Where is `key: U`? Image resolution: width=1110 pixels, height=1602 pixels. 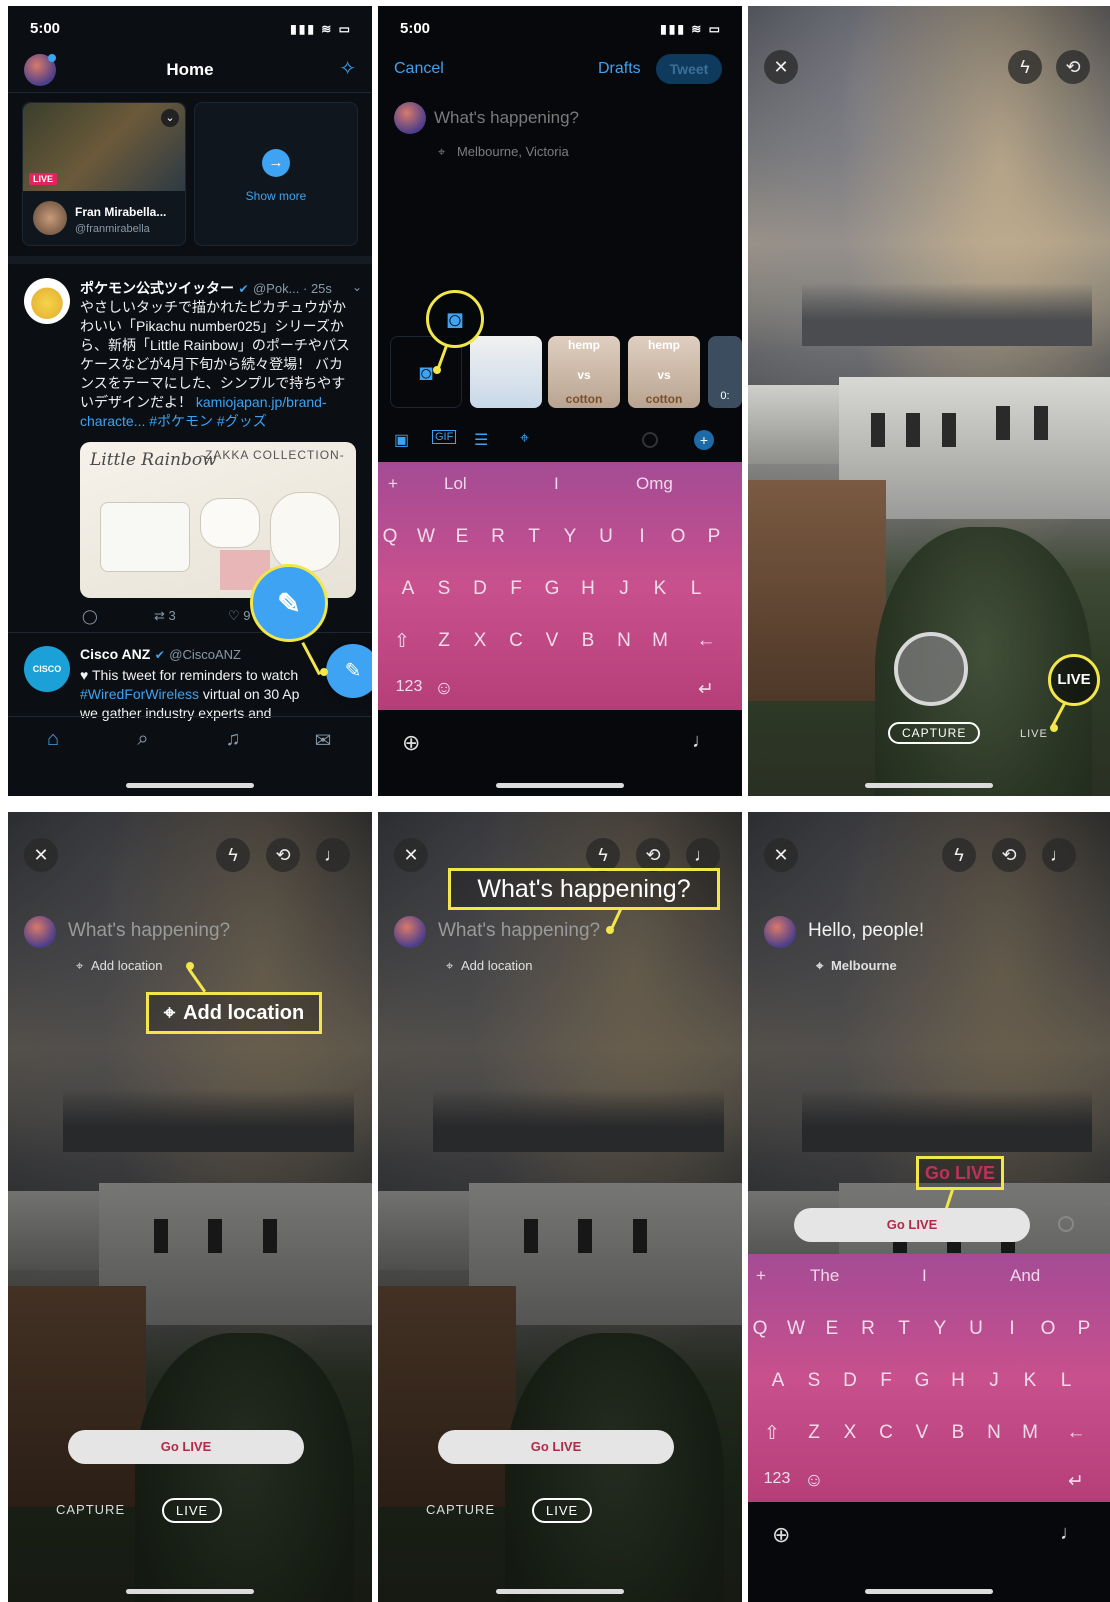
key: U is located at coordinates (606, 537).